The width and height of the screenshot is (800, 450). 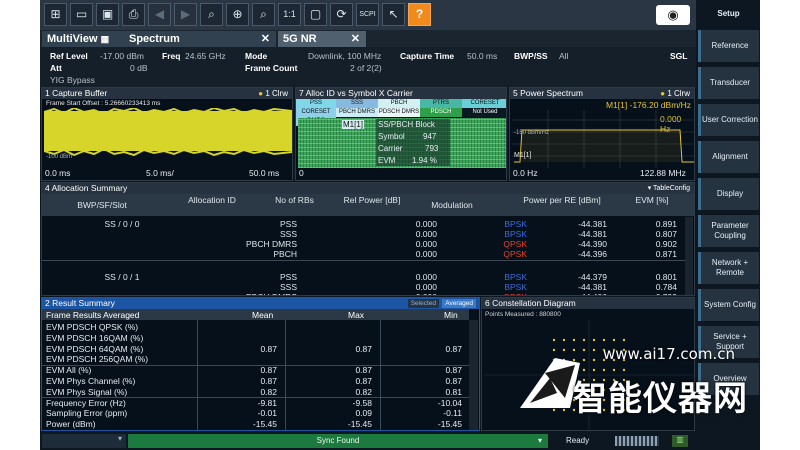 What do you see at coordinates (316, 103) in the screenshot?
I see `legend-pss: PSS` at bounding box center [316, 103].